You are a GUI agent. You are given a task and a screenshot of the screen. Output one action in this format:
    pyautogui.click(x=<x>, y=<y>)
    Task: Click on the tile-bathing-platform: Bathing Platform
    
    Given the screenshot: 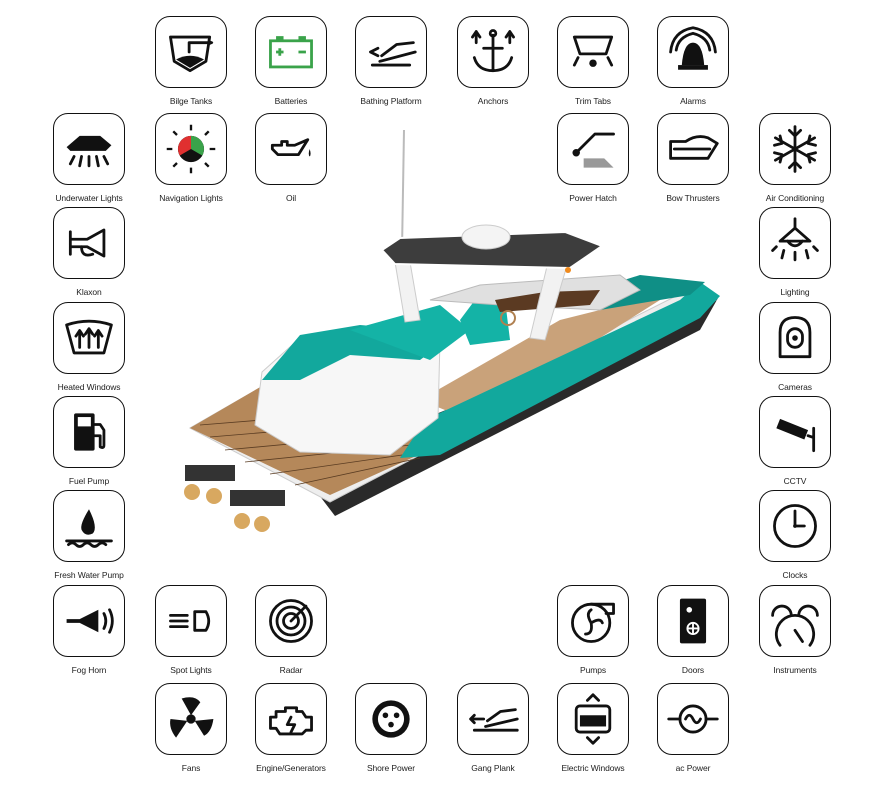 What is the action you would take?
    pyautogui.click(x=391, y=61)
    